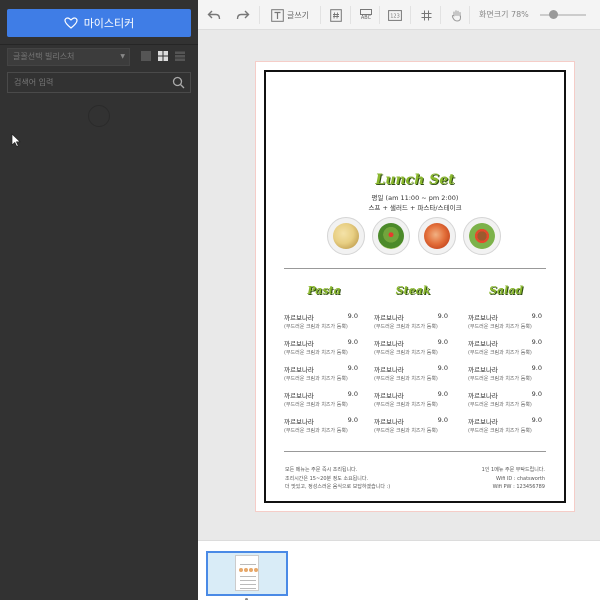  What do you see at coordinates (109, 23) in the screenshot?
I see `my-sticker-label: 마이스티커` at bounding box center [109, 23].